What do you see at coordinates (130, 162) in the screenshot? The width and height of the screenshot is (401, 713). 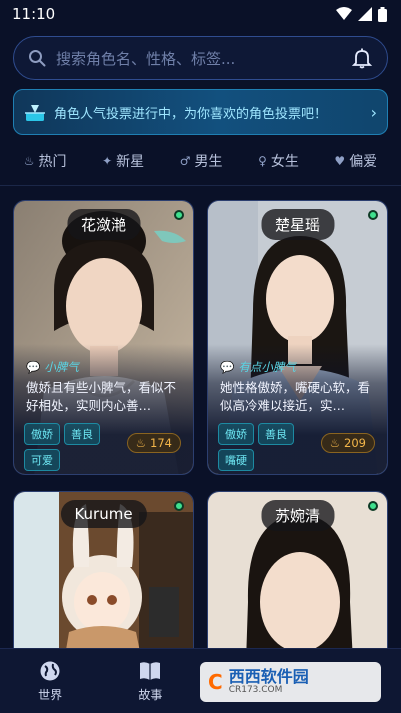 I see `tab-new-label: 新星` at bounding box center [130, 162].